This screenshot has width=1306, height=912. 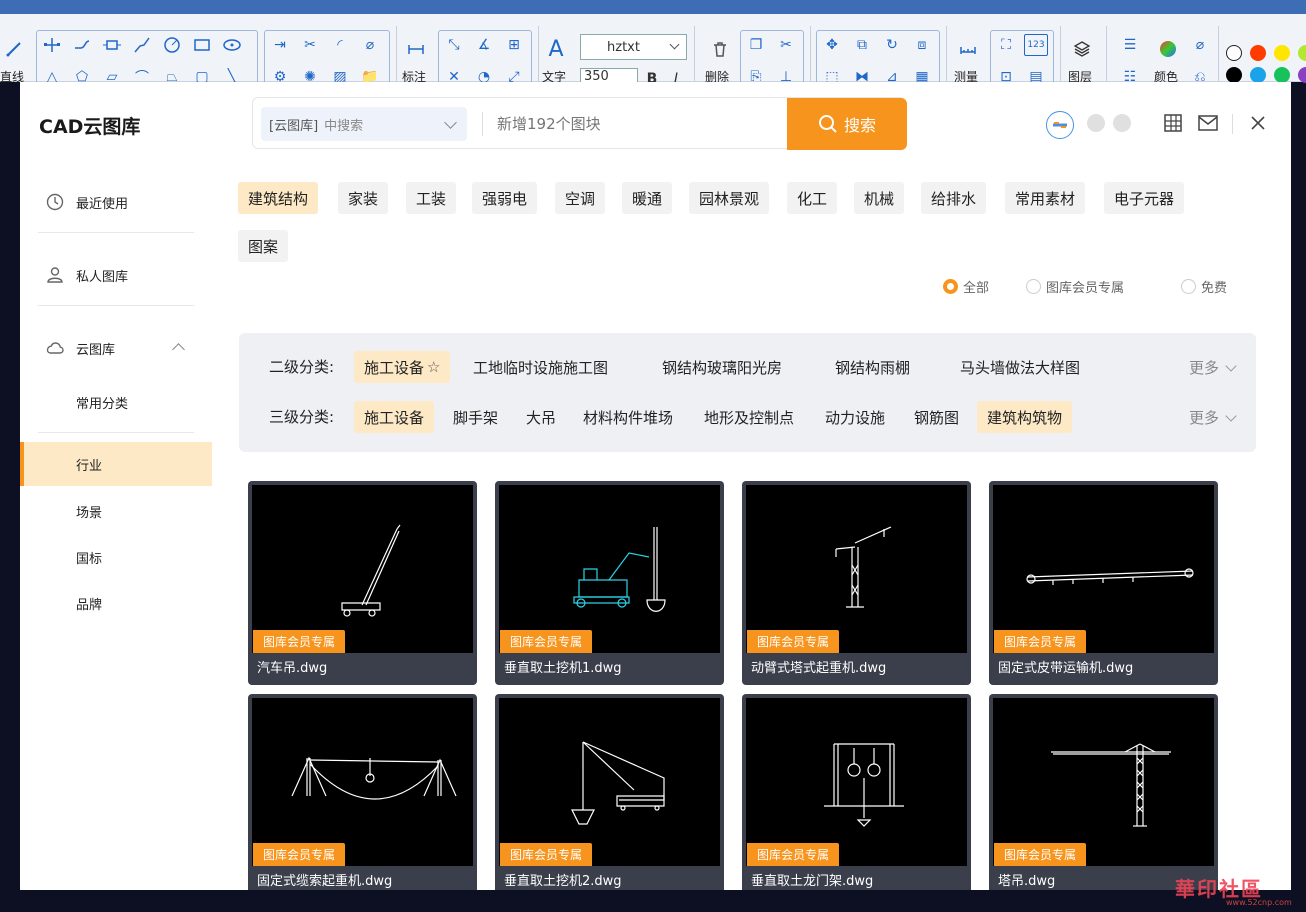 What do you see at coordinates (556, 49) in the screenshot?
I see `text-tool-icon: A` at bounding box center [556, 49].